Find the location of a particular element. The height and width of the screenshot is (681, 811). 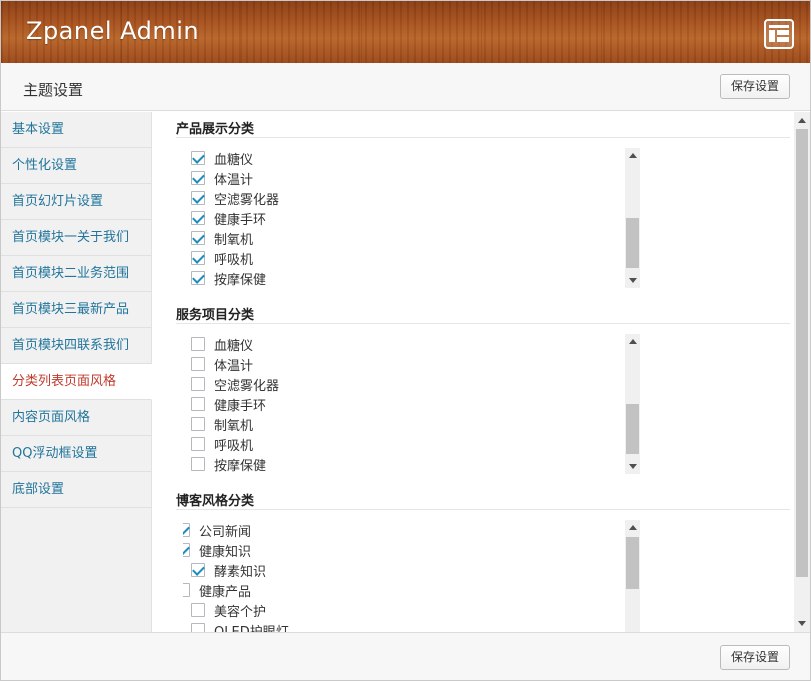

page-scrollbar is located at coordinates (802, 372).